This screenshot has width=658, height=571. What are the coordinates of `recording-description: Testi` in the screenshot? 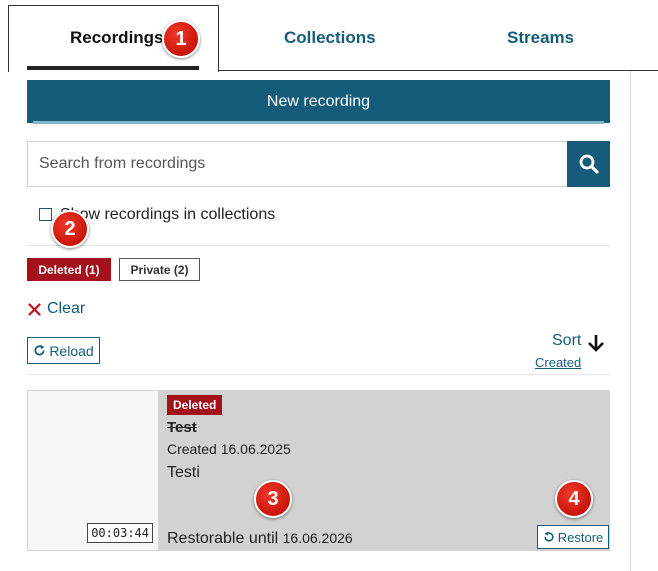 It's located at (183, 472).